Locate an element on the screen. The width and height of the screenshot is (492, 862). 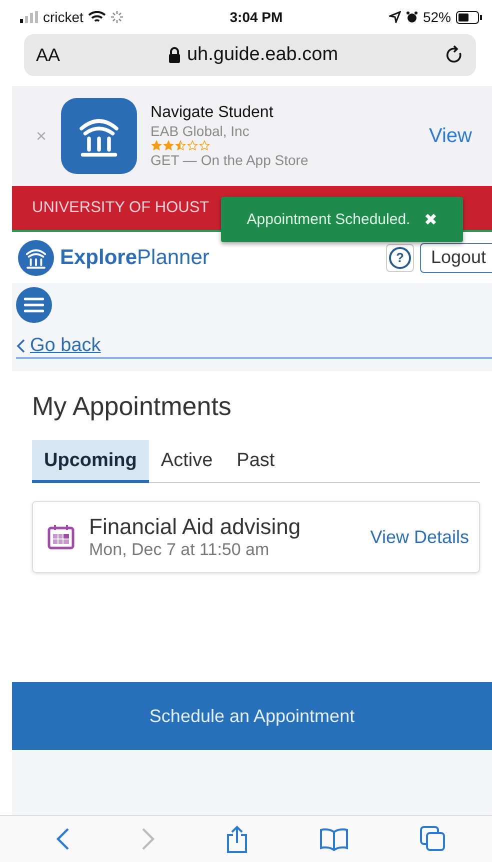
go-back-link: Go back is located at coordinates (254, 347).